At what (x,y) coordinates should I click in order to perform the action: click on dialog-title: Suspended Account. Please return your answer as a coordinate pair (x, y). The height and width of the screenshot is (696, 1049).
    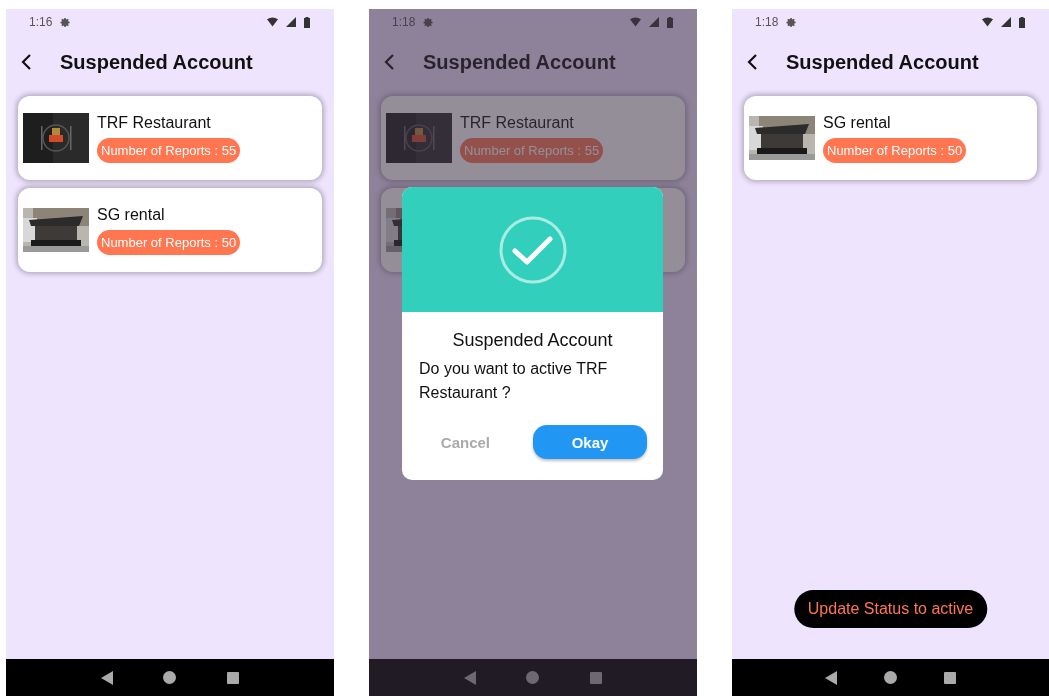
    Looking at the image, I should click on (532, 340).